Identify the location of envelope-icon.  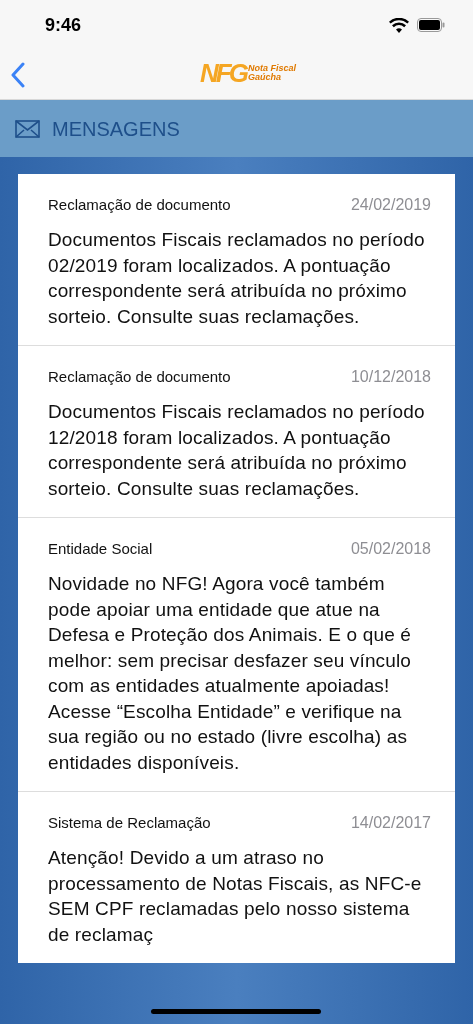
(27, 128).